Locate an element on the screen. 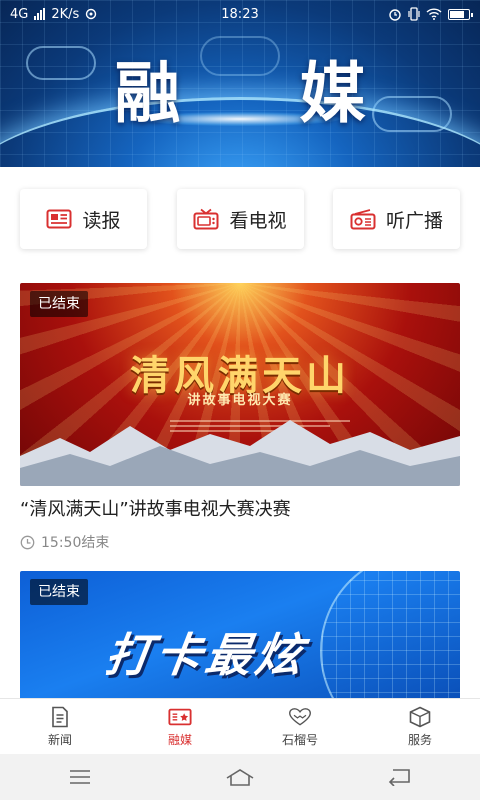 This screenshot has width=480, height=800. system-nav-bar is located at coordinates (240, 777).